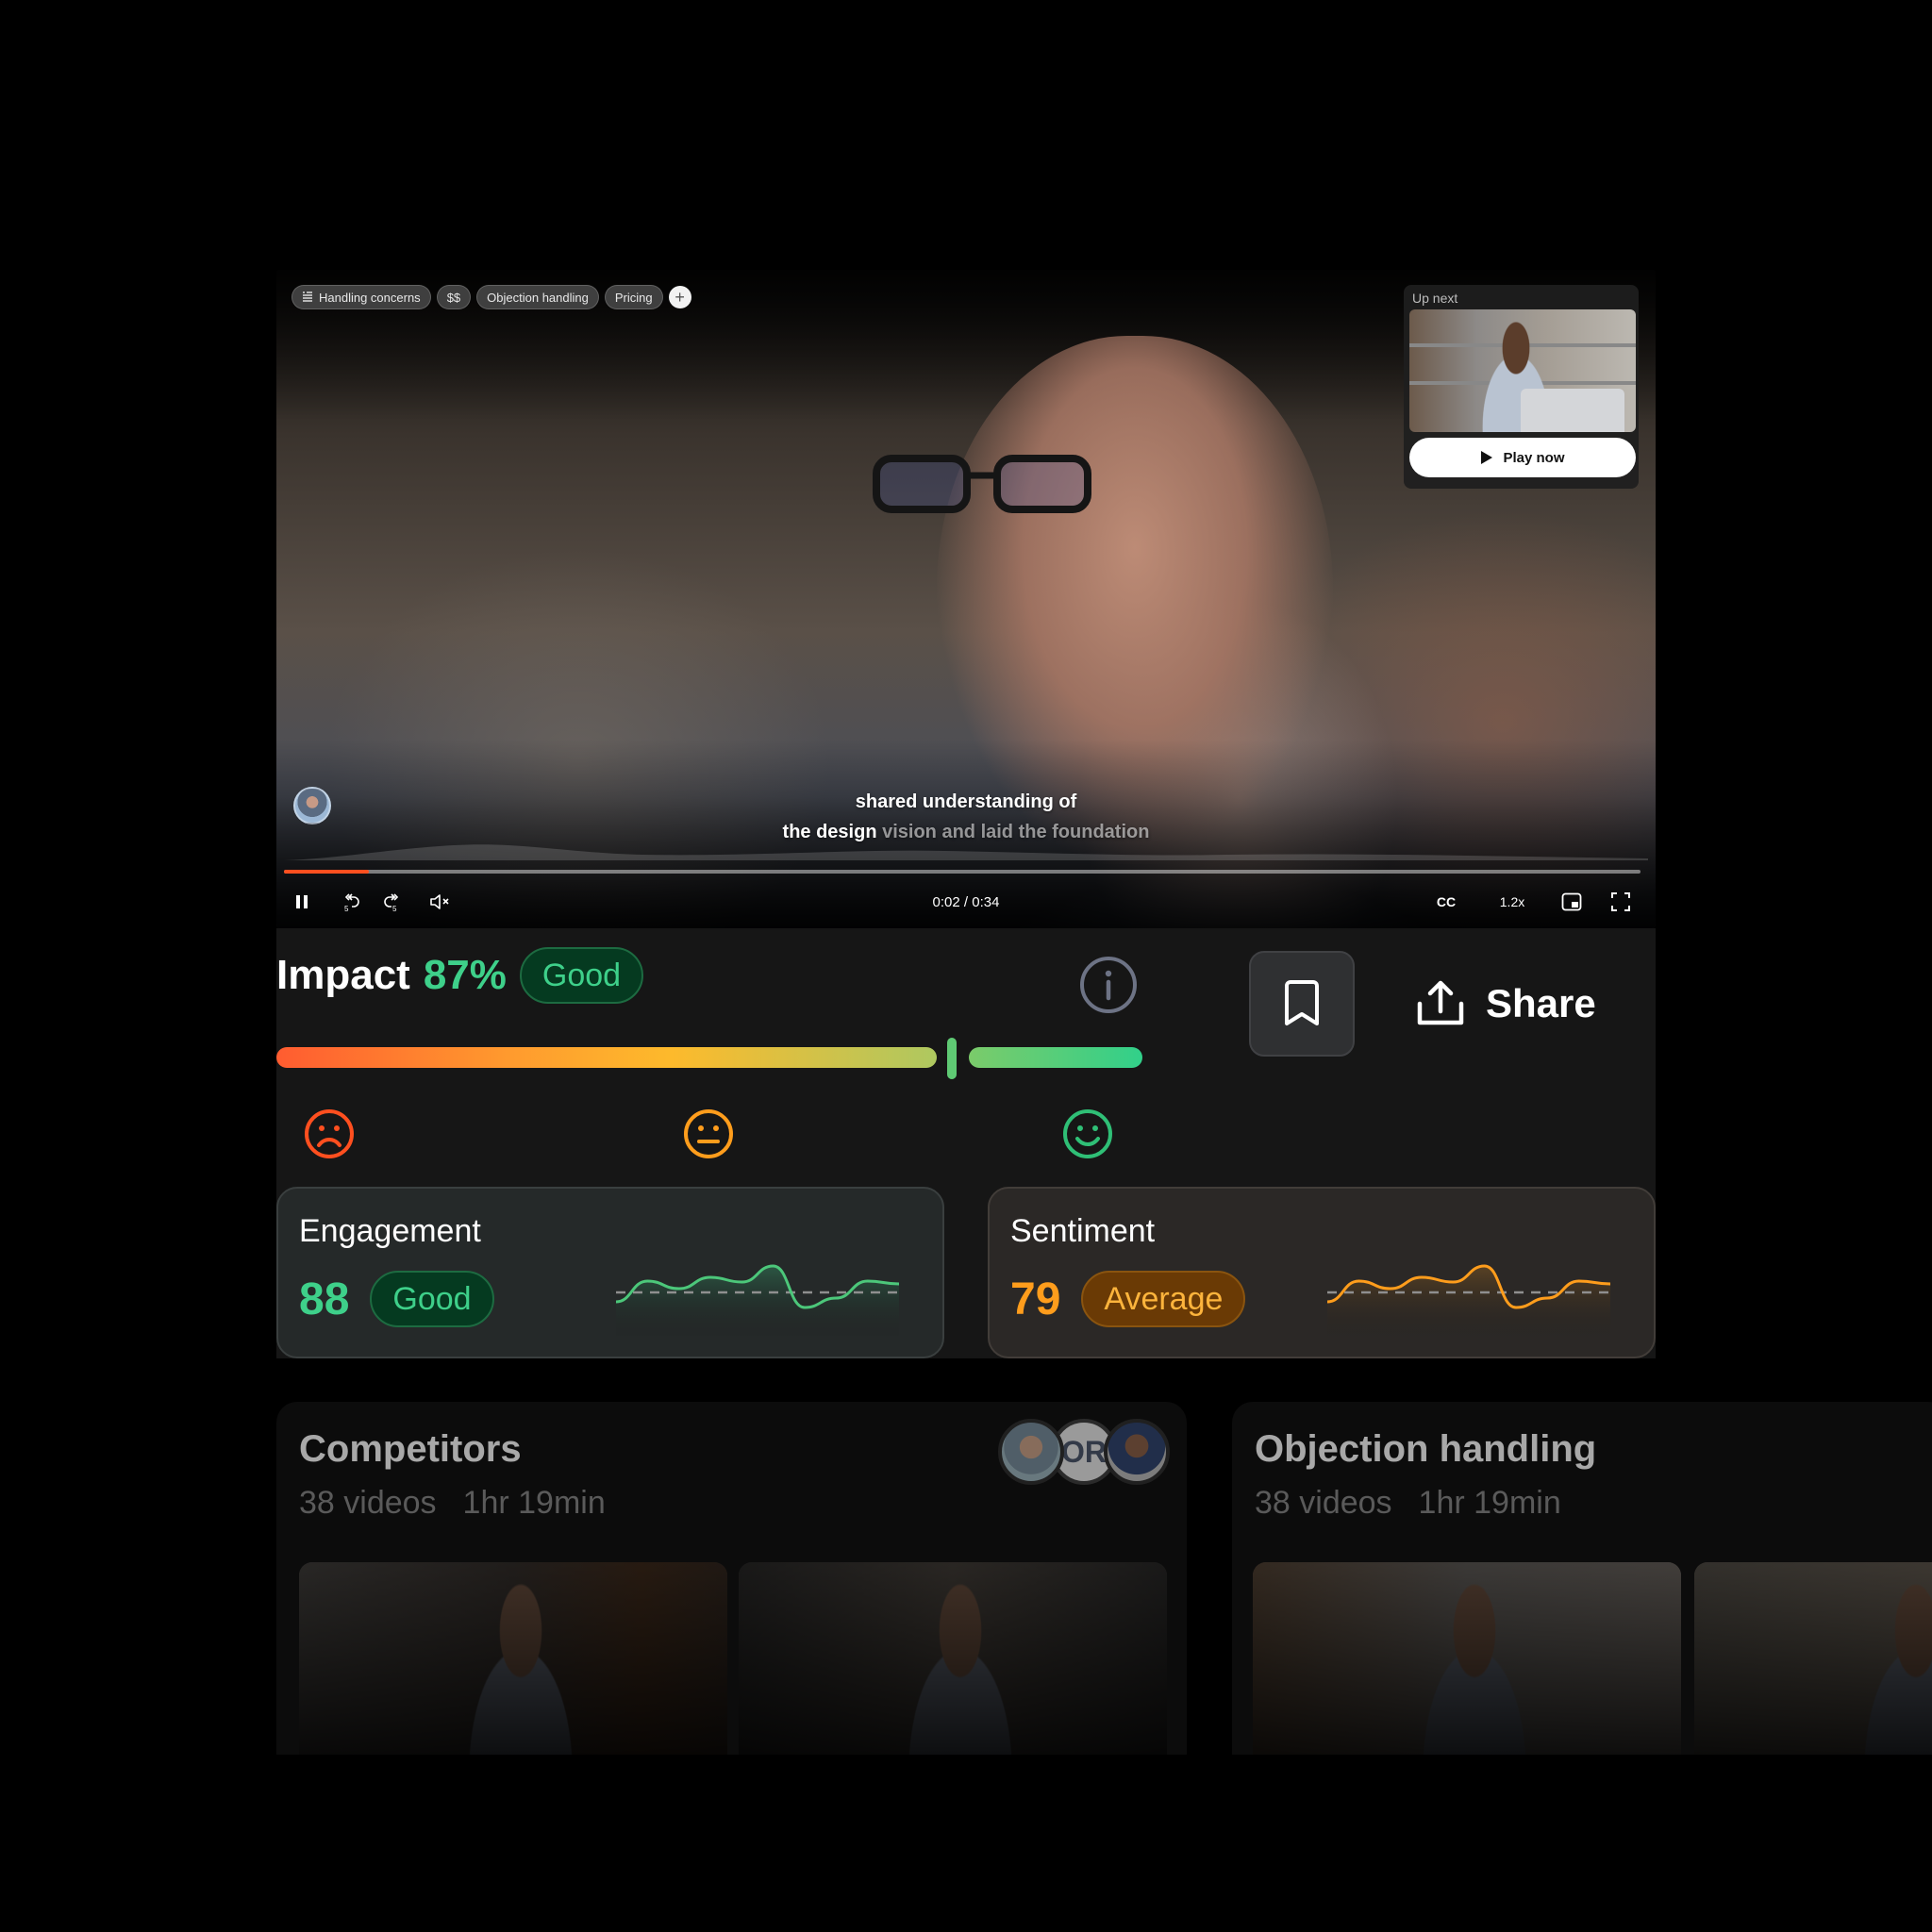 The height and width of the screenshot is (1932, 1932). I want to click on metric-value: 88, so click(325, 1299).